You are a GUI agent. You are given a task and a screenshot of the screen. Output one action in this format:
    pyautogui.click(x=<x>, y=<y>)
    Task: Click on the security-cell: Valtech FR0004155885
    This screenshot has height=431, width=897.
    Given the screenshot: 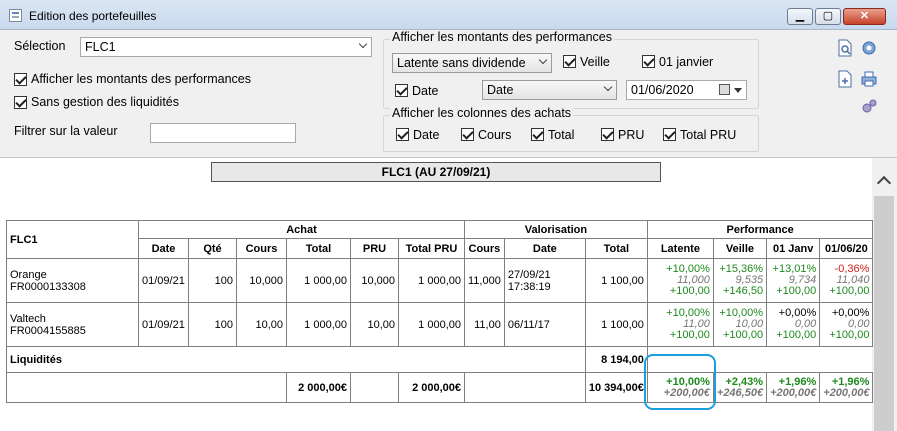 What is the action you would take?
    pyautogui.click(x=72, y=324)
    